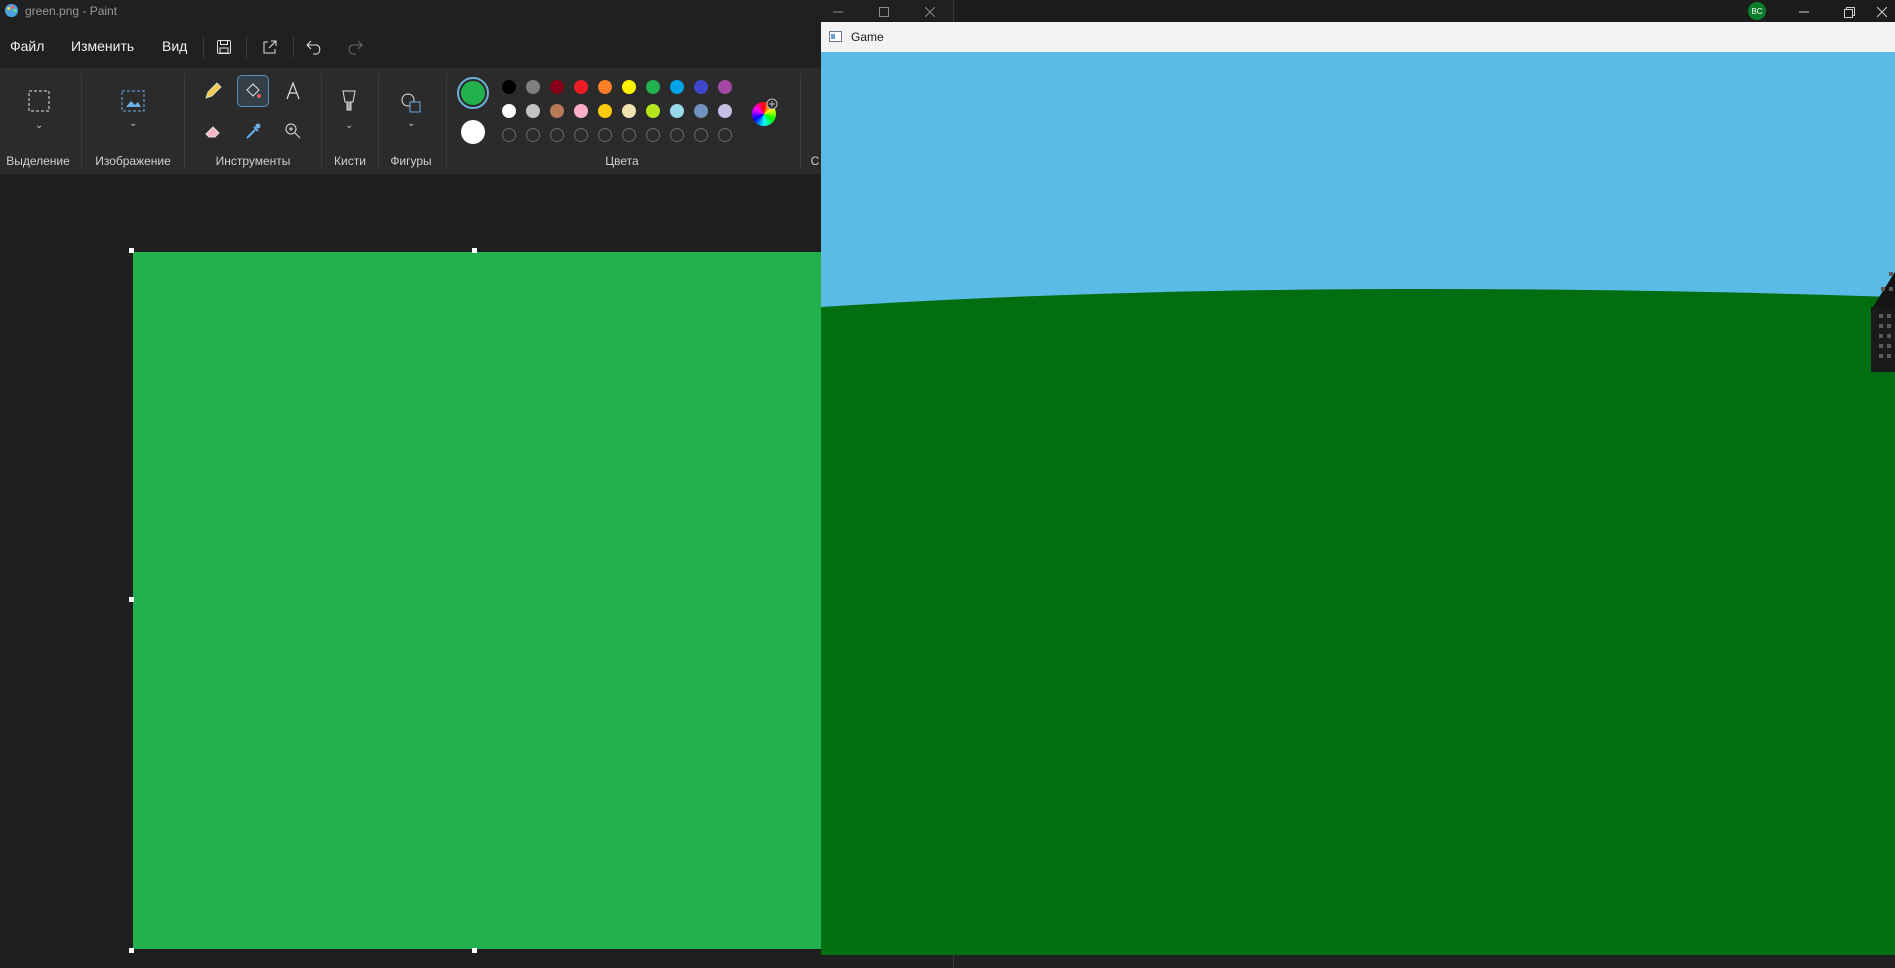 The width and height of the screenshot is (1895, 968). Describe the element at coordinates (253, 161) in the screenshot. I see `group-label-tools: Инструменты` at that location.